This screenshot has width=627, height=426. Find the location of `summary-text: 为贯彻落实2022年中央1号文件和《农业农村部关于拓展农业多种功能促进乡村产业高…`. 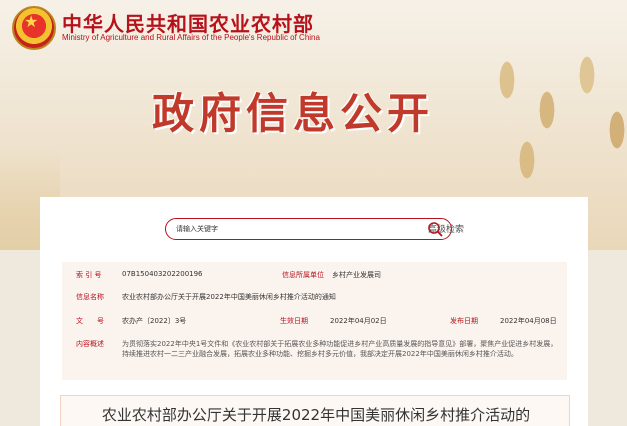

summary-text: 为贯彻落实2022年中央1号文件和《农业农村部关于拓展农业多种功能促进乡村产业高… is located at coordinates (340, 349).